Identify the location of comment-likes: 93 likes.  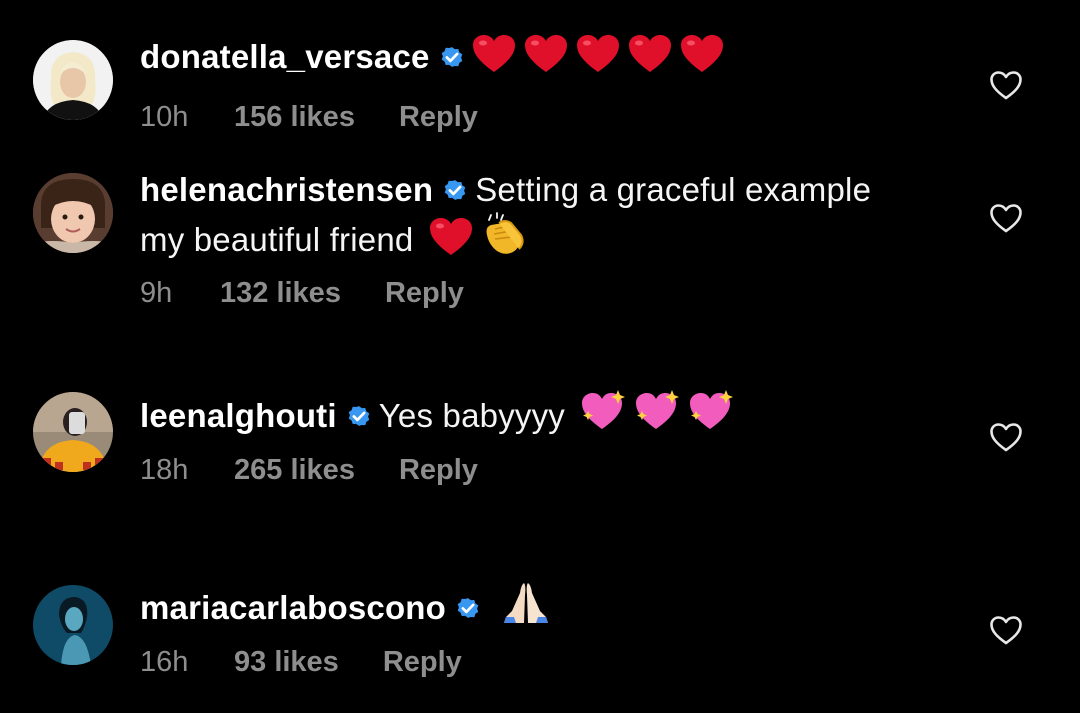
(286, 662).